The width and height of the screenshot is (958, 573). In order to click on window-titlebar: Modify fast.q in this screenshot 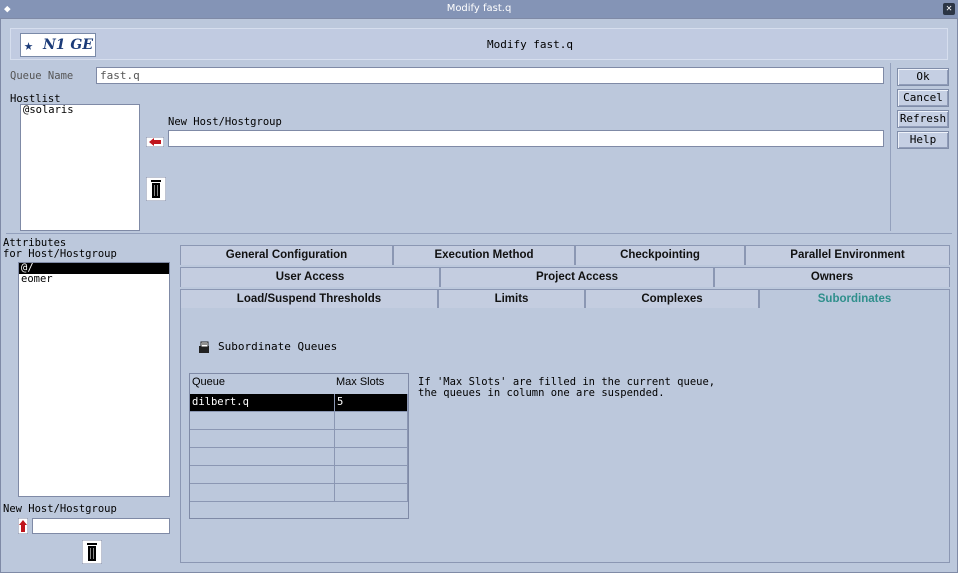, I will do `click(479, 9)`.